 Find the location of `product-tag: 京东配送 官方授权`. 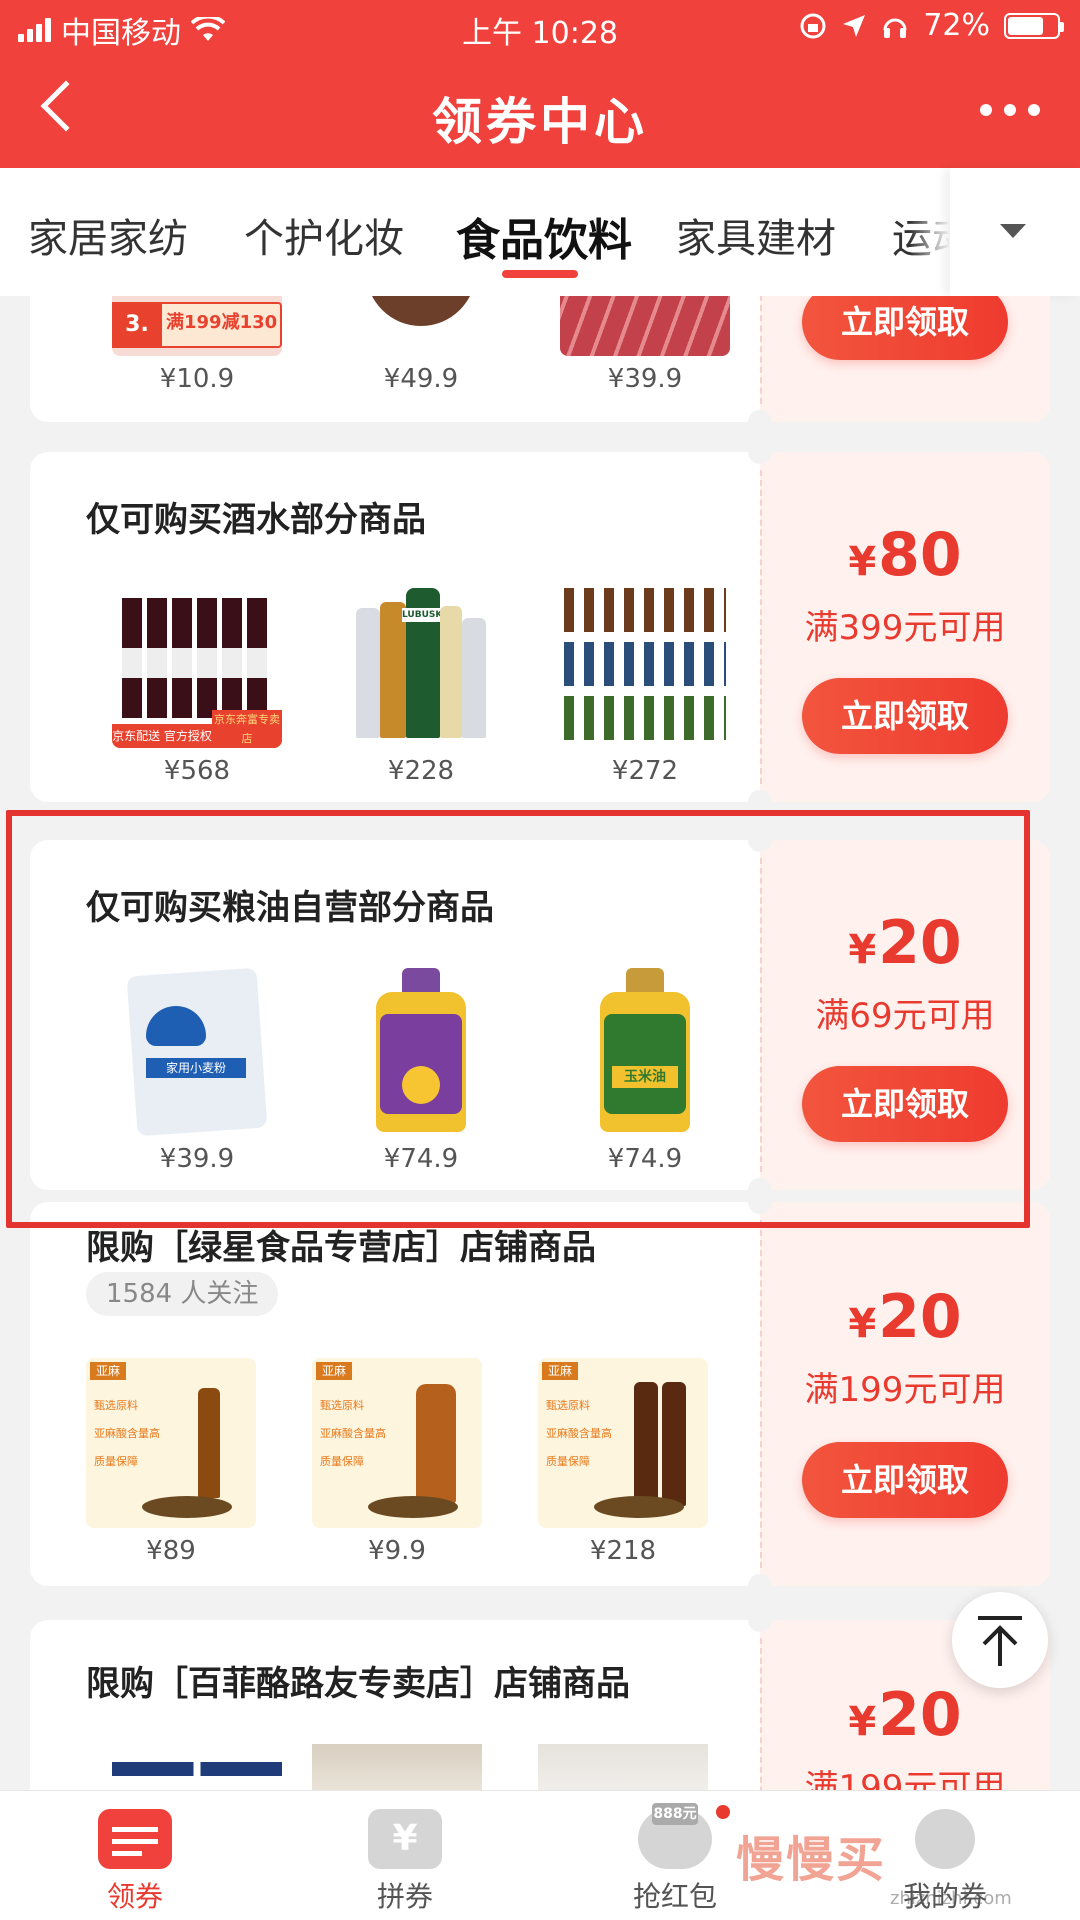

product-tag: 京东配送 官方授权 is located at coordinates (162, 736).